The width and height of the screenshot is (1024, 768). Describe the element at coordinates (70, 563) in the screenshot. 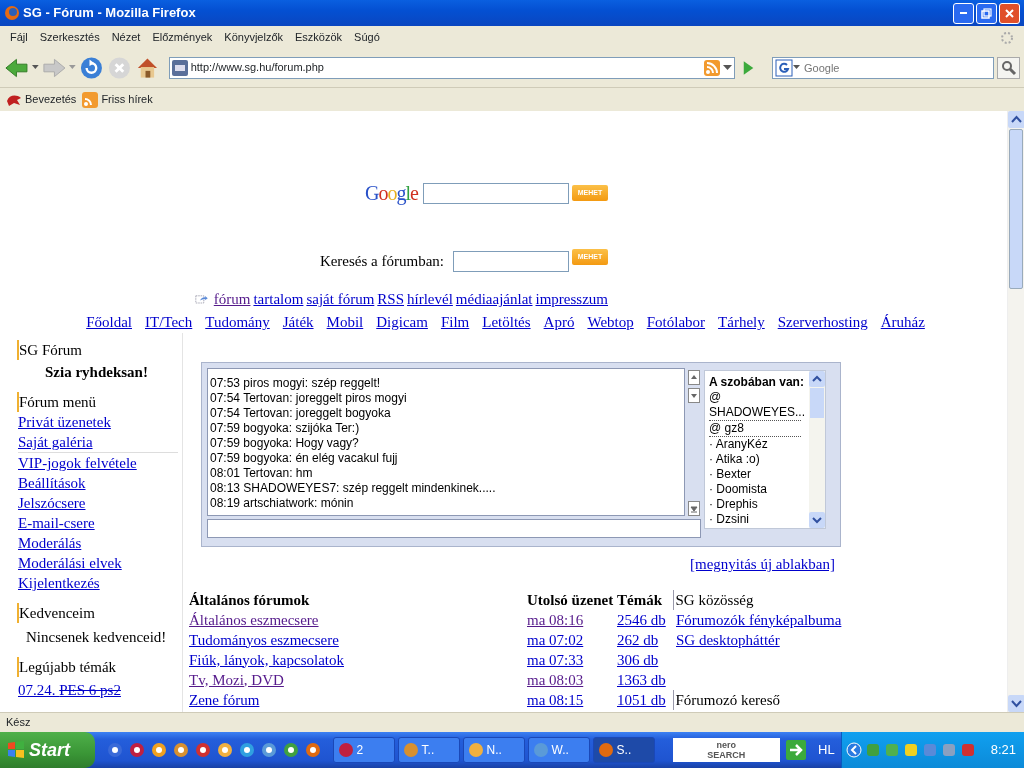

I see `menu-link: Moderálási elvek` at that location.